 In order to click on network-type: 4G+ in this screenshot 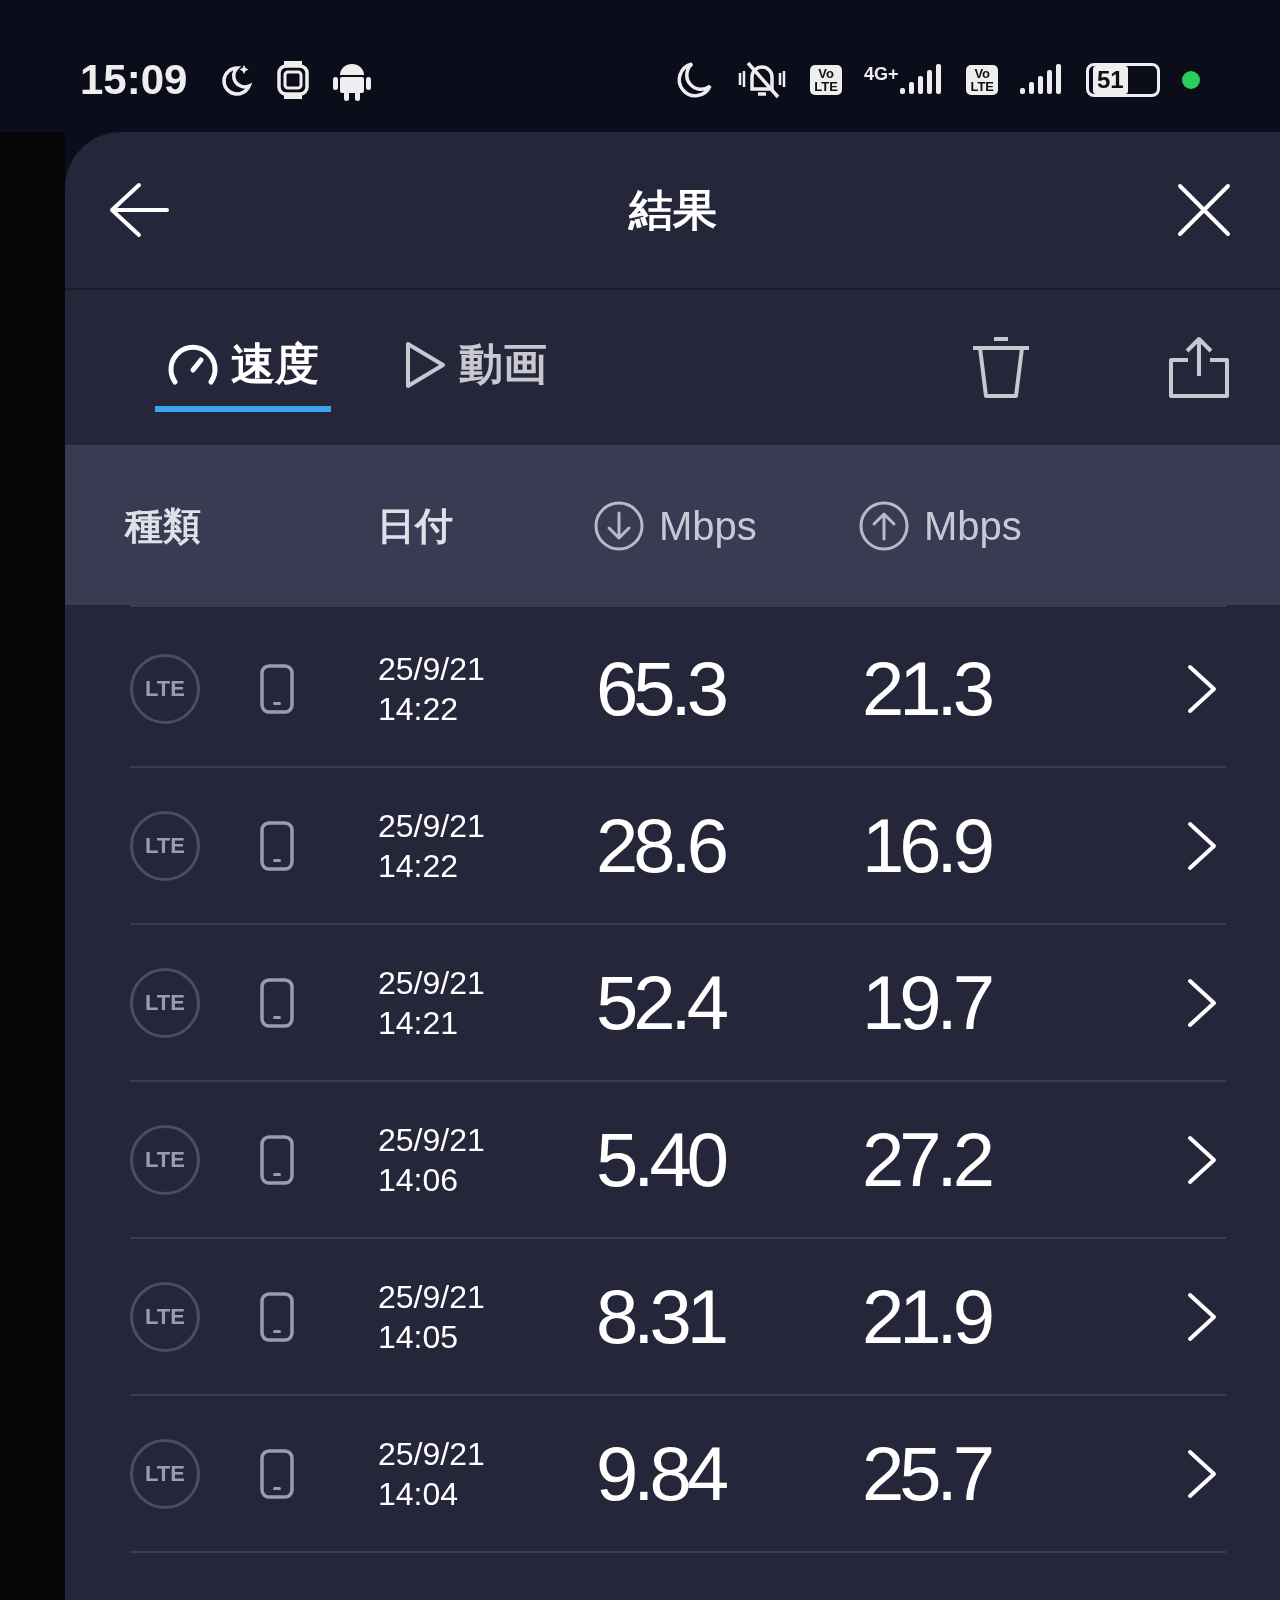, I will do `click(881, 74)`.